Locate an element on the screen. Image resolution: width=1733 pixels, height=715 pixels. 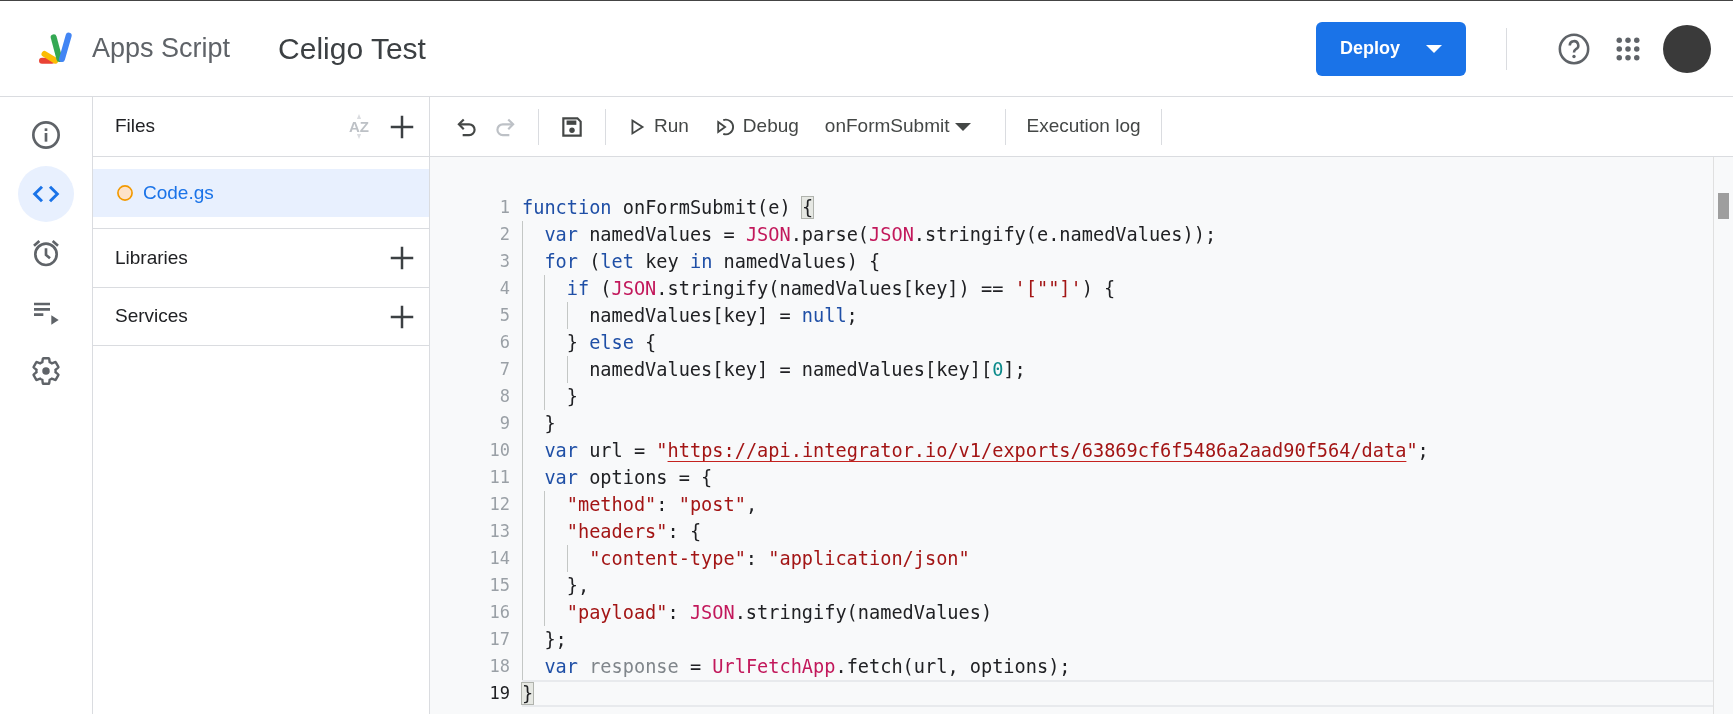
log-button: Execution log is located at coordinates (1083, 126).